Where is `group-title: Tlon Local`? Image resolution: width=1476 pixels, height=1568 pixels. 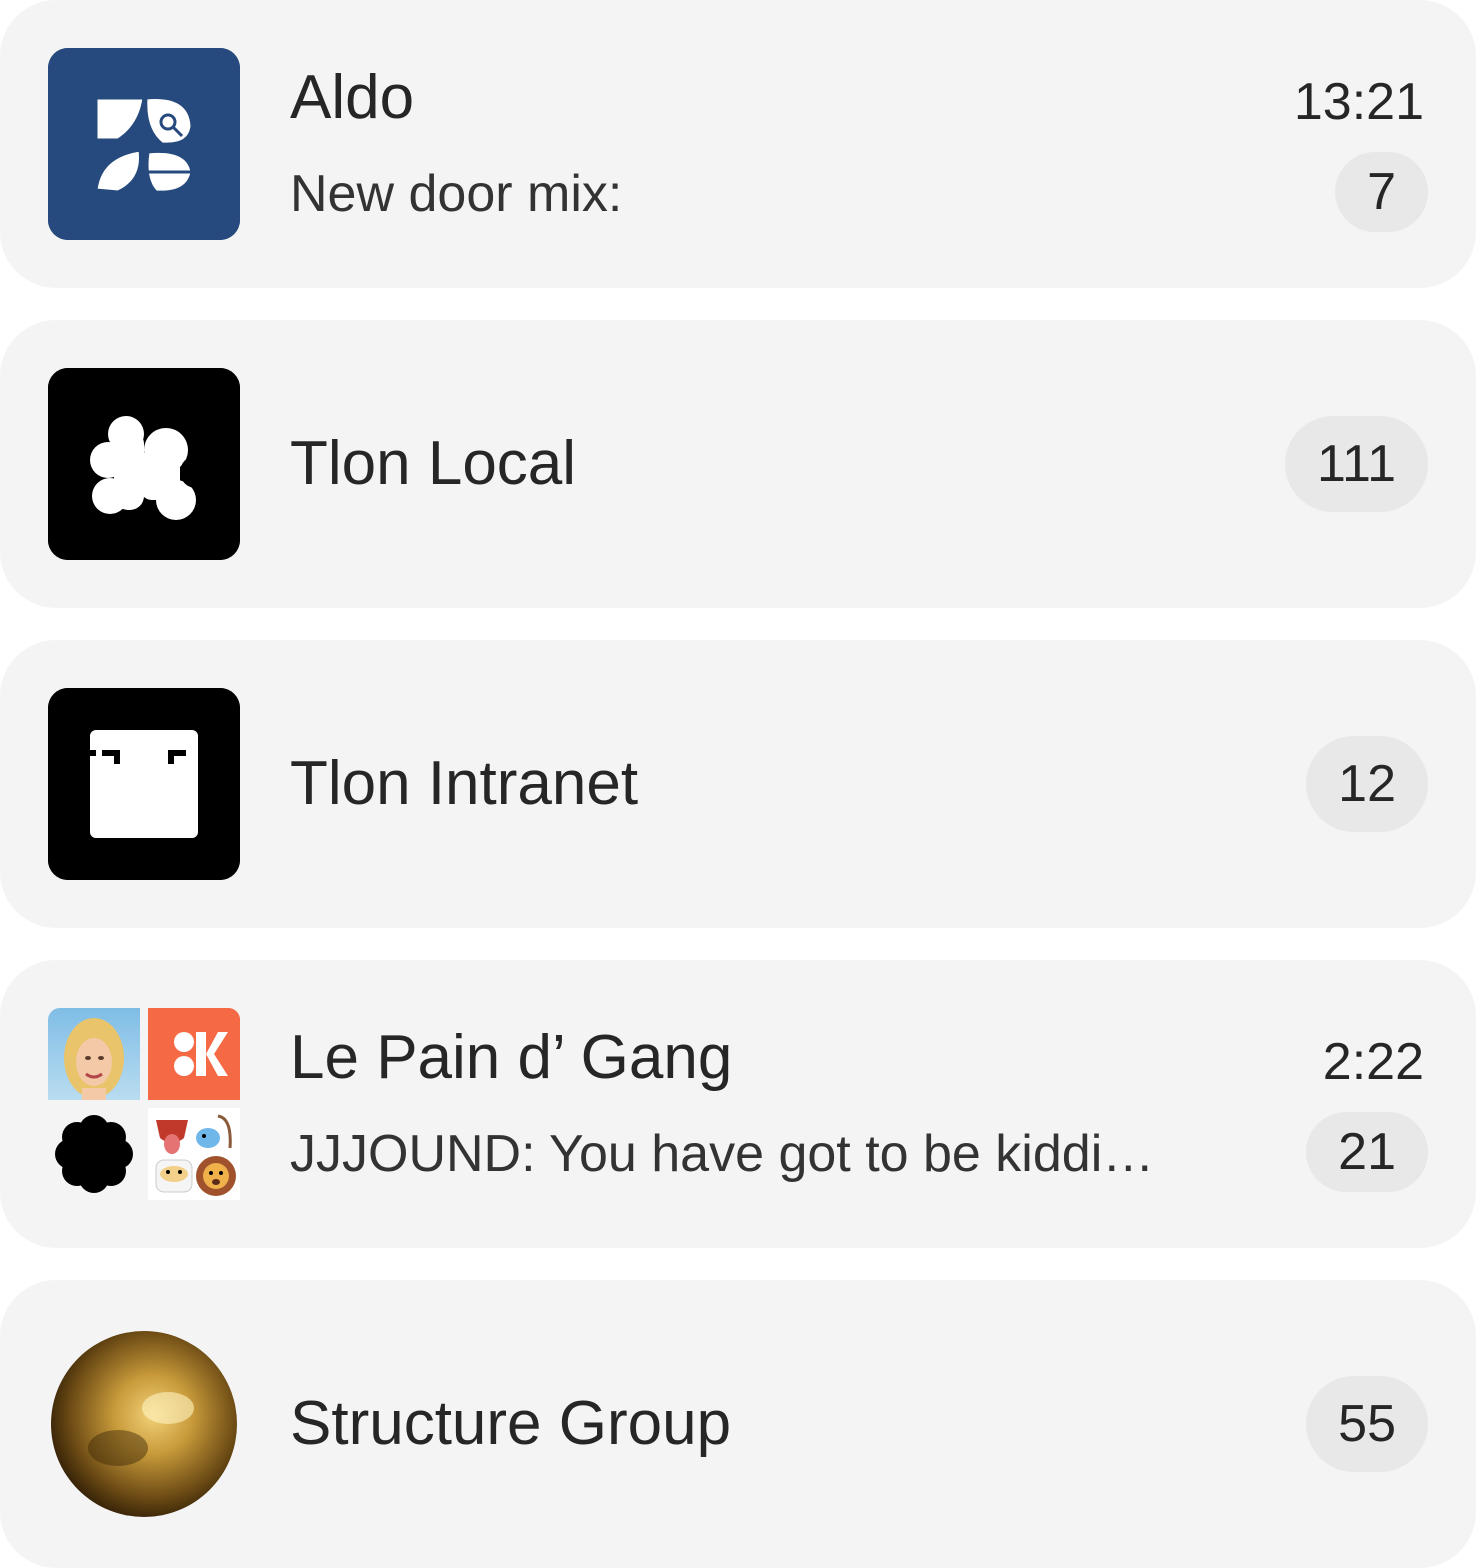
group-title: Tlon Local is located at coordinates (433, 463).